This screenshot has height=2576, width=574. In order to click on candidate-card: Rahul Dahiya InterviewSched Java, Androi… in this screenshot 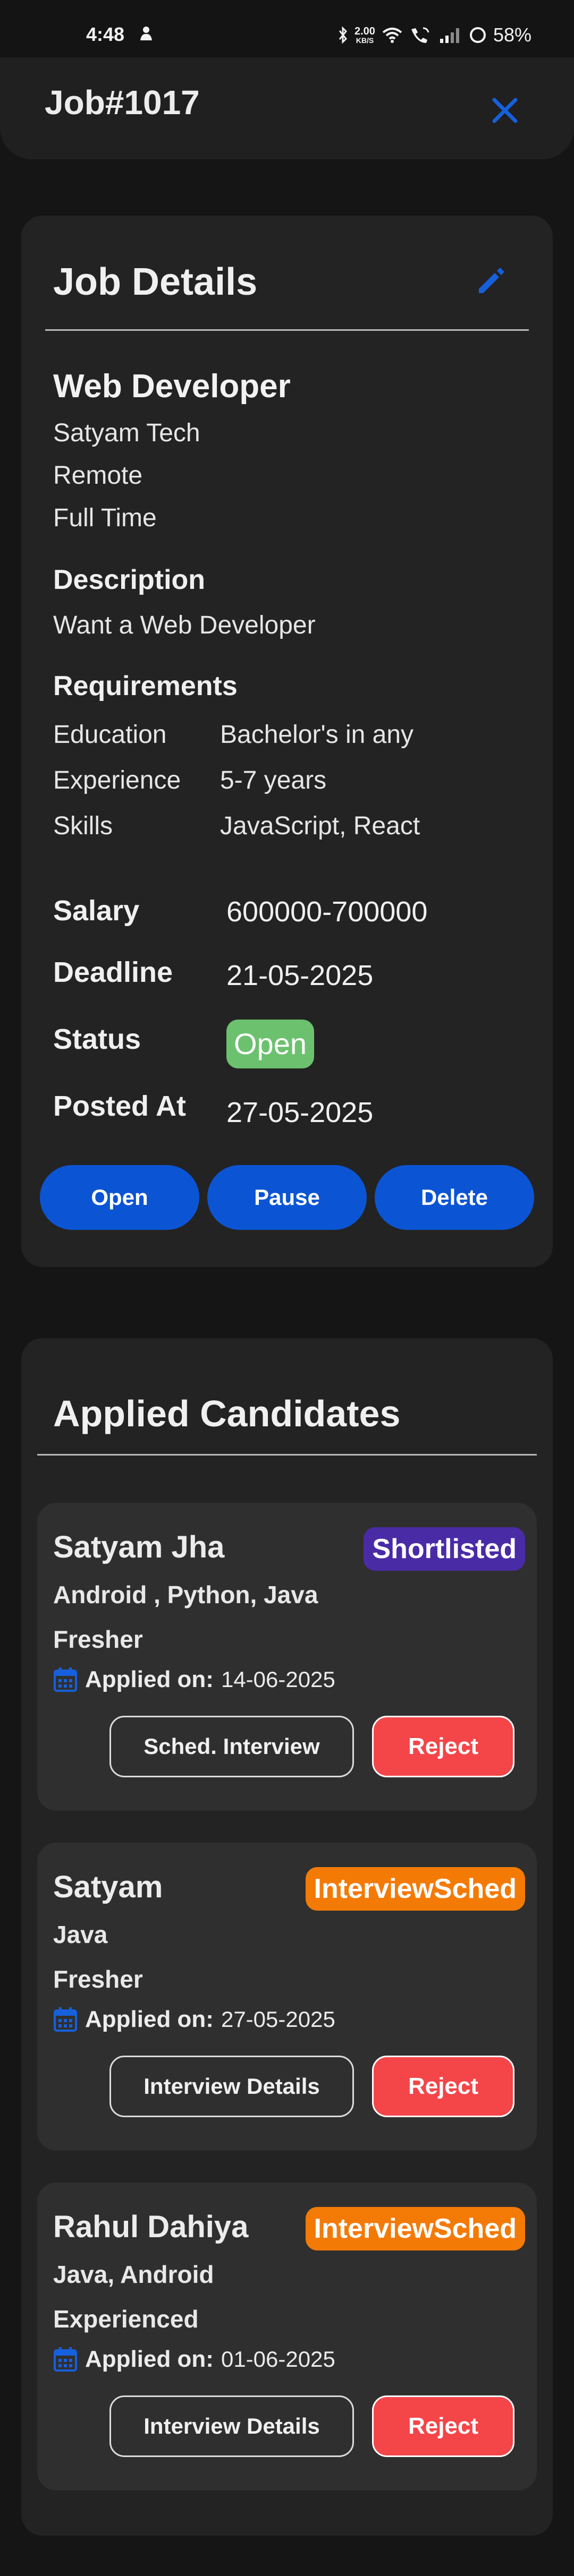, I will do `click(287, 2337)`.